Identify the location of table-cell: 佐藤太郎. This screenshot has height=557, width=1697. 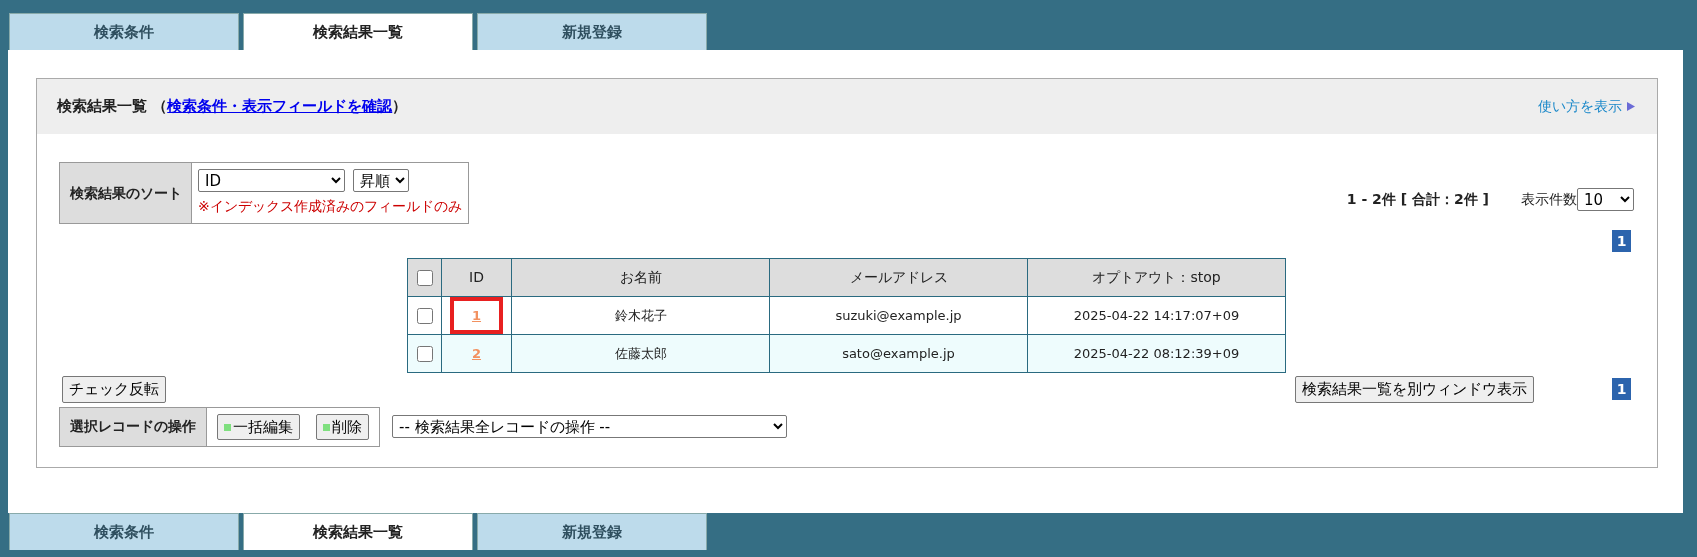
(640, 353).